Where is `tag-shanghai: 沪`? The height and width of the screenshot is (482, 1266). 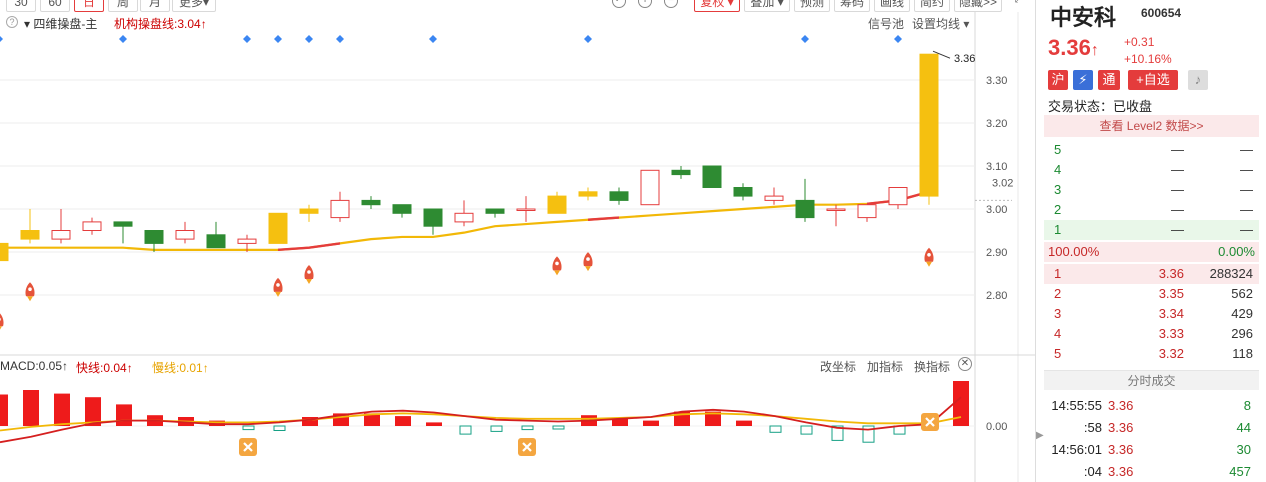 tag-shanghai: 沪 is located at coordinates (1058, 80).